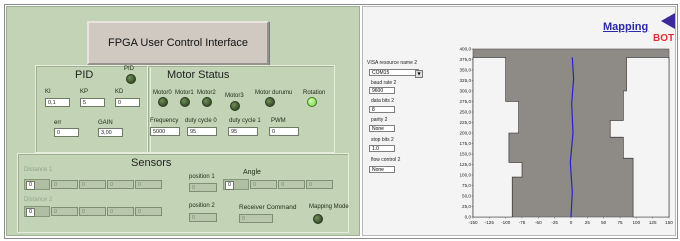 The image size is (680, 241). What do you see at coordinates (207, 102) in the screenshot?
I see `motor2-led` at bounding box center [207, 102].